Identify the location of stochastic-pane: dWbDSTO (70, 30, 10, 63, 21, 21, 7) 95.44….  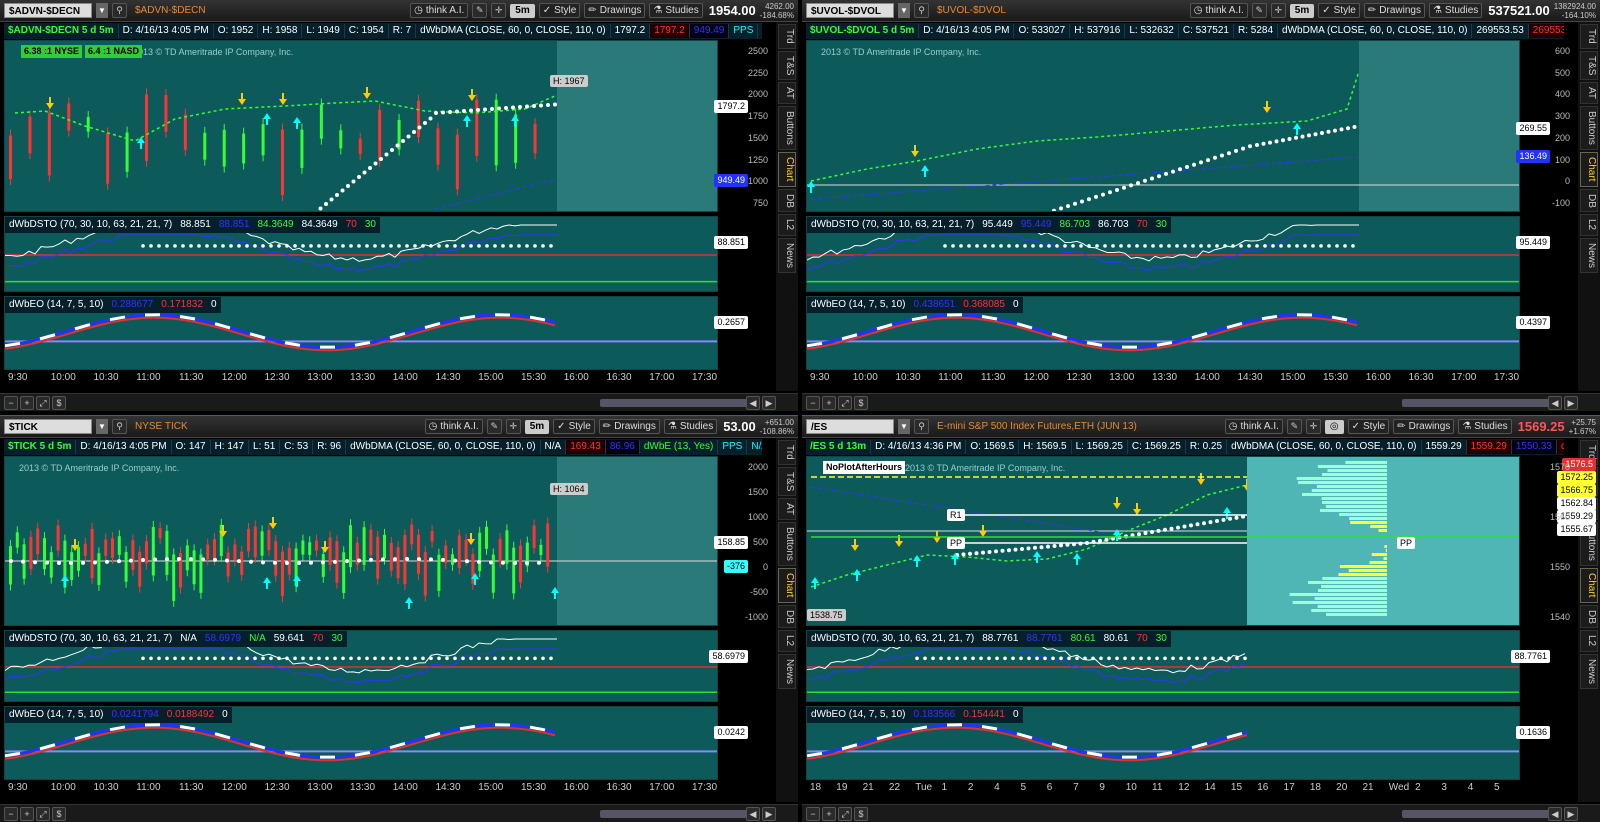
(1163, 254).